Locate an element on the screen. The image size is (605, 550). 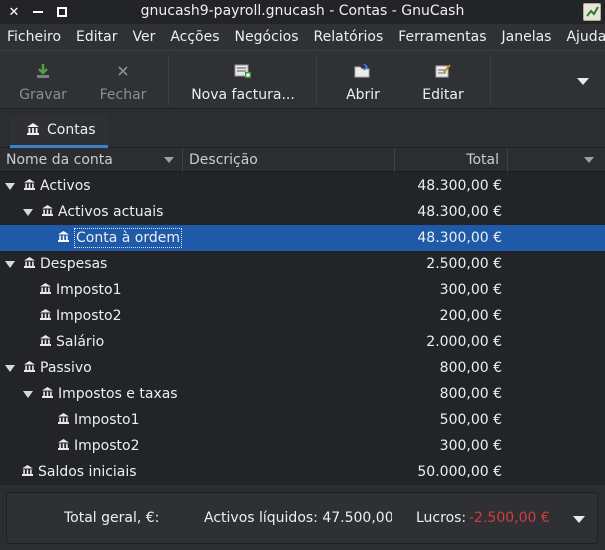
account-row: Activos actuais 48.300,00 € is located at coordinates (302, 212).